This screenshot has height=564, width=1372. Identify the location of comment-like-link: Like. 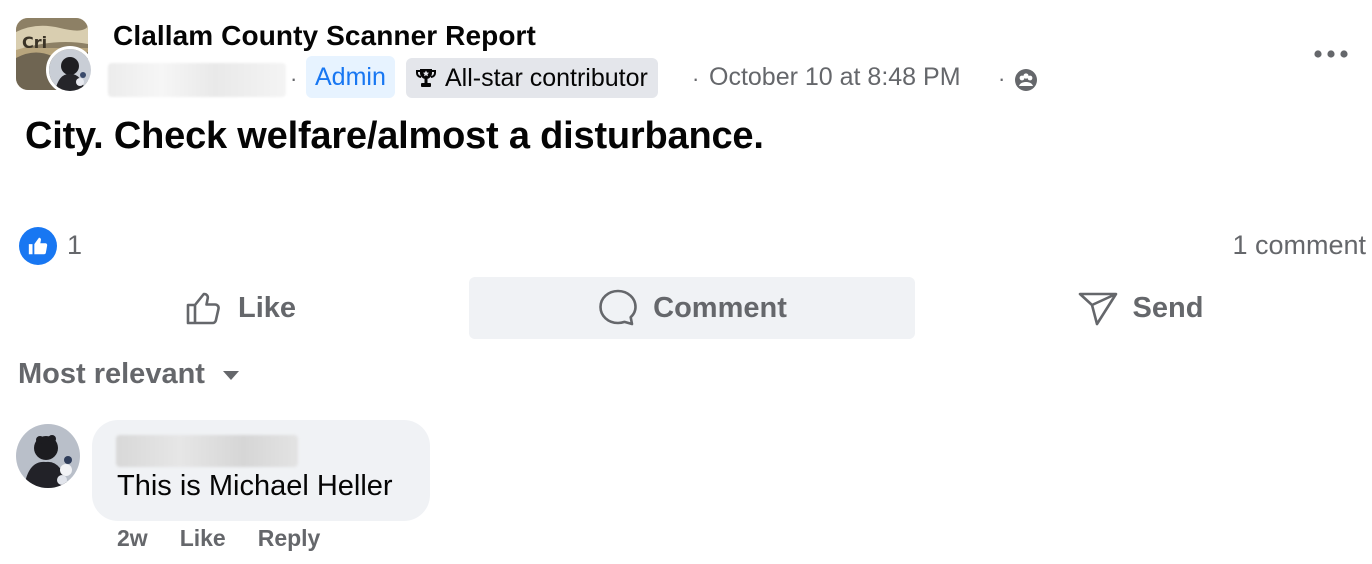
(203, 538).